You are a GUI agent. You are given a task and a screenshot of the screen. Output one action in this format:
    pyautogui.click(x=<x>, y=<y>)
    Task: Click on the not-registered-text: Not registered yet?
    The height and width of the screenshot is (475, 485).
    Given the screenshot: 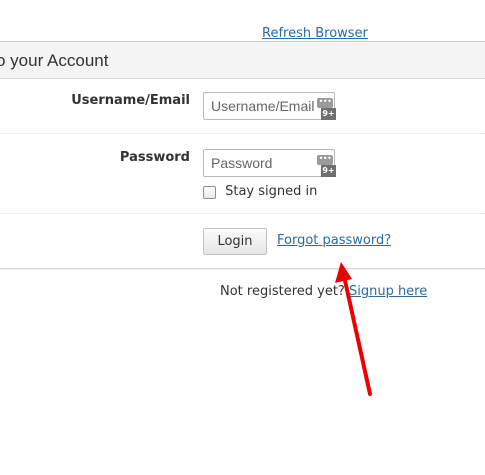 What is the action you would take?
    pyautogui.click(x=282, y=291)
    